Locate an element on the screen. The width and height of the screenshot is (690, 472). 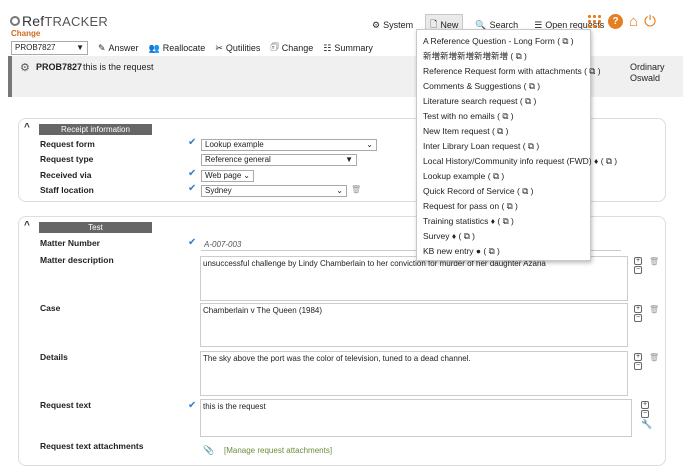
problem-select: PROB7827 ▼ is located at coordinates (49, 48).